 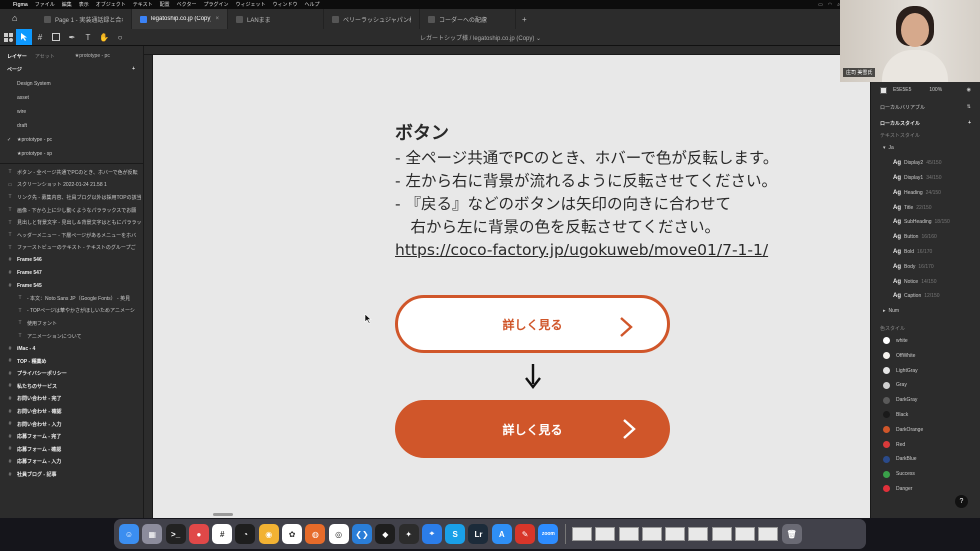 I want to click on color-style-item: DarkGray, so click(x=925, y=400).